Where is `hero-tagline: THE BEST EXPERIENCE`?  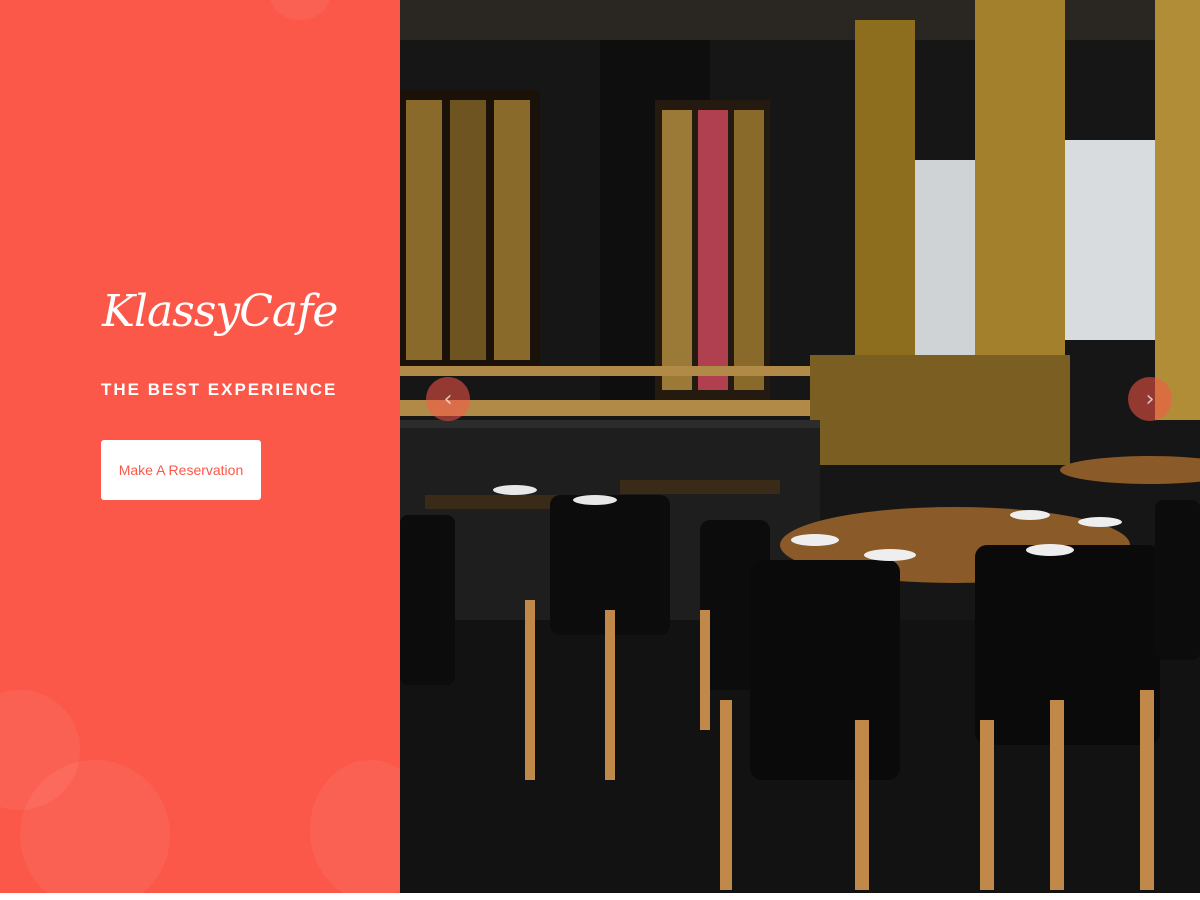 hero-tagline: THE BEST EXPERIENCE is located at coordinates (219, 389).